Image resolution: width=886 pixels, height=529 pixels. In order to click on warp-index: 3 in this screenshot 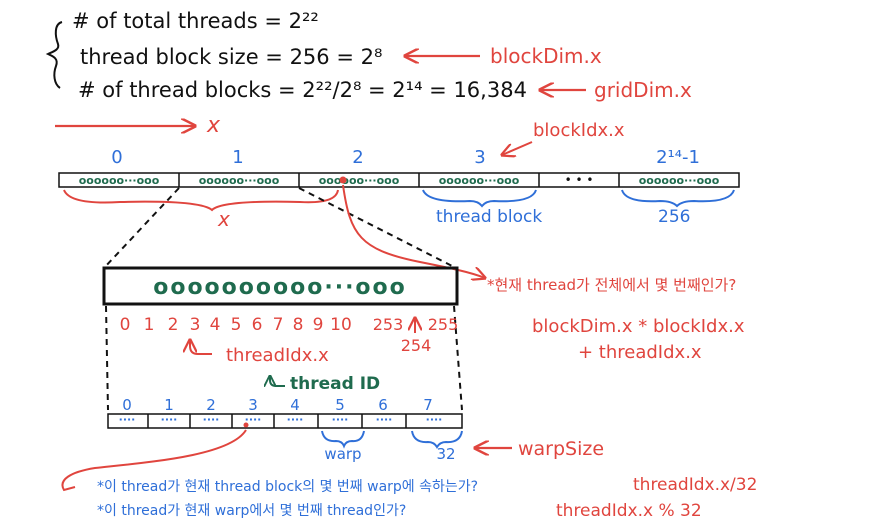, I will do `click(253, 405)`.